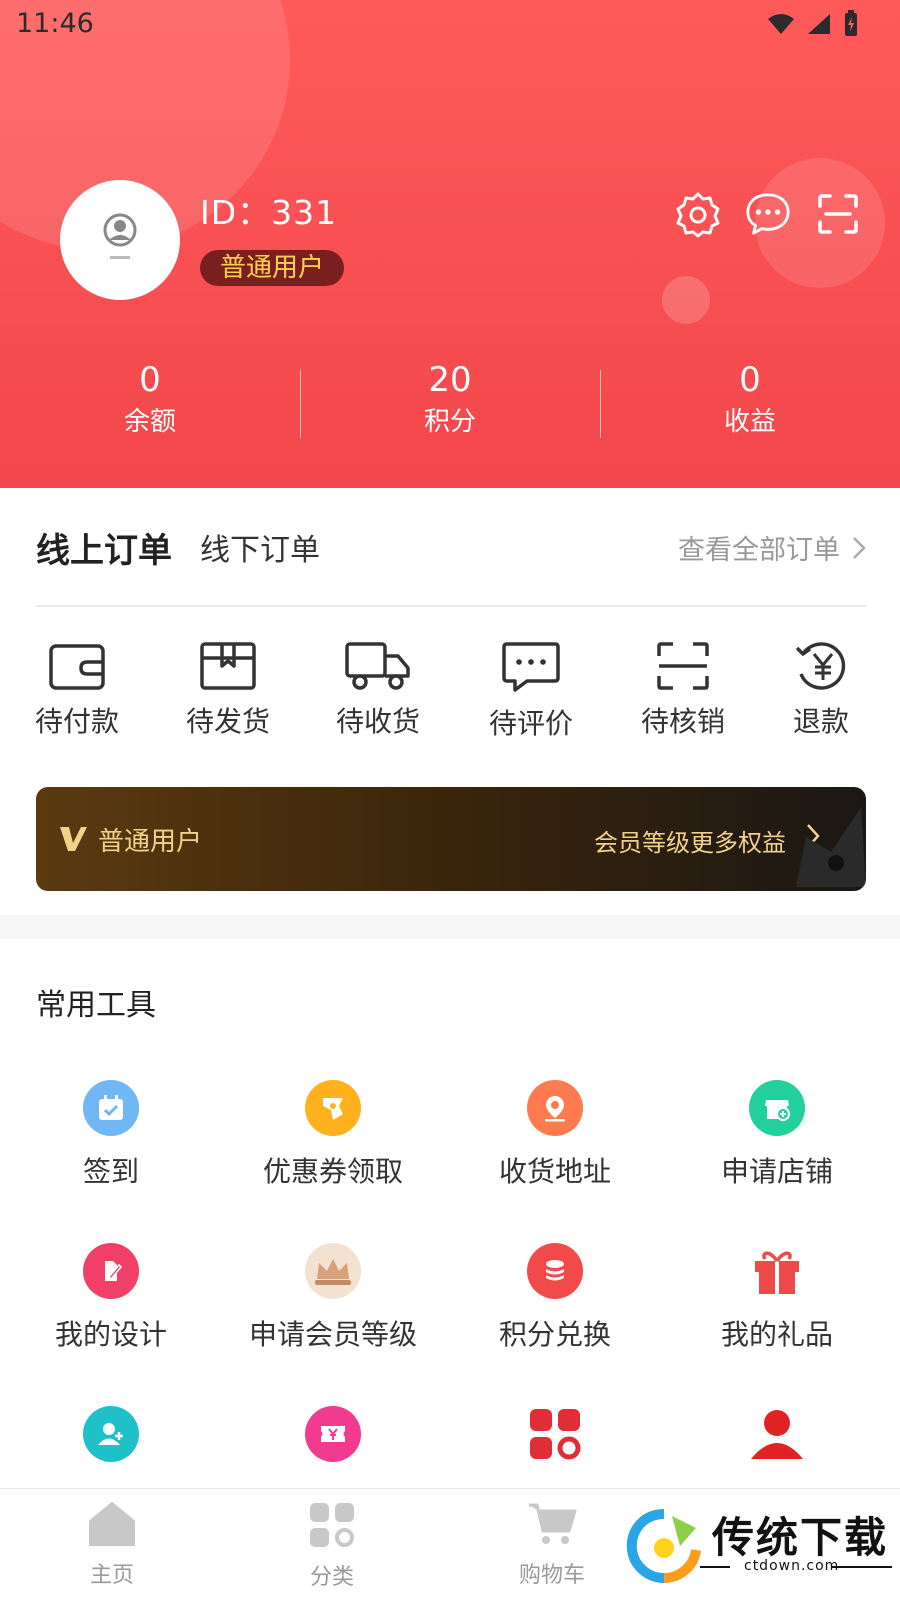 The image size is (900, 1600). What do you see at coordinates (451, 839) in the screenshot?
I see `member-level-banner: 普通用户 会员等级更多权益` at bounding box center [451, 839].